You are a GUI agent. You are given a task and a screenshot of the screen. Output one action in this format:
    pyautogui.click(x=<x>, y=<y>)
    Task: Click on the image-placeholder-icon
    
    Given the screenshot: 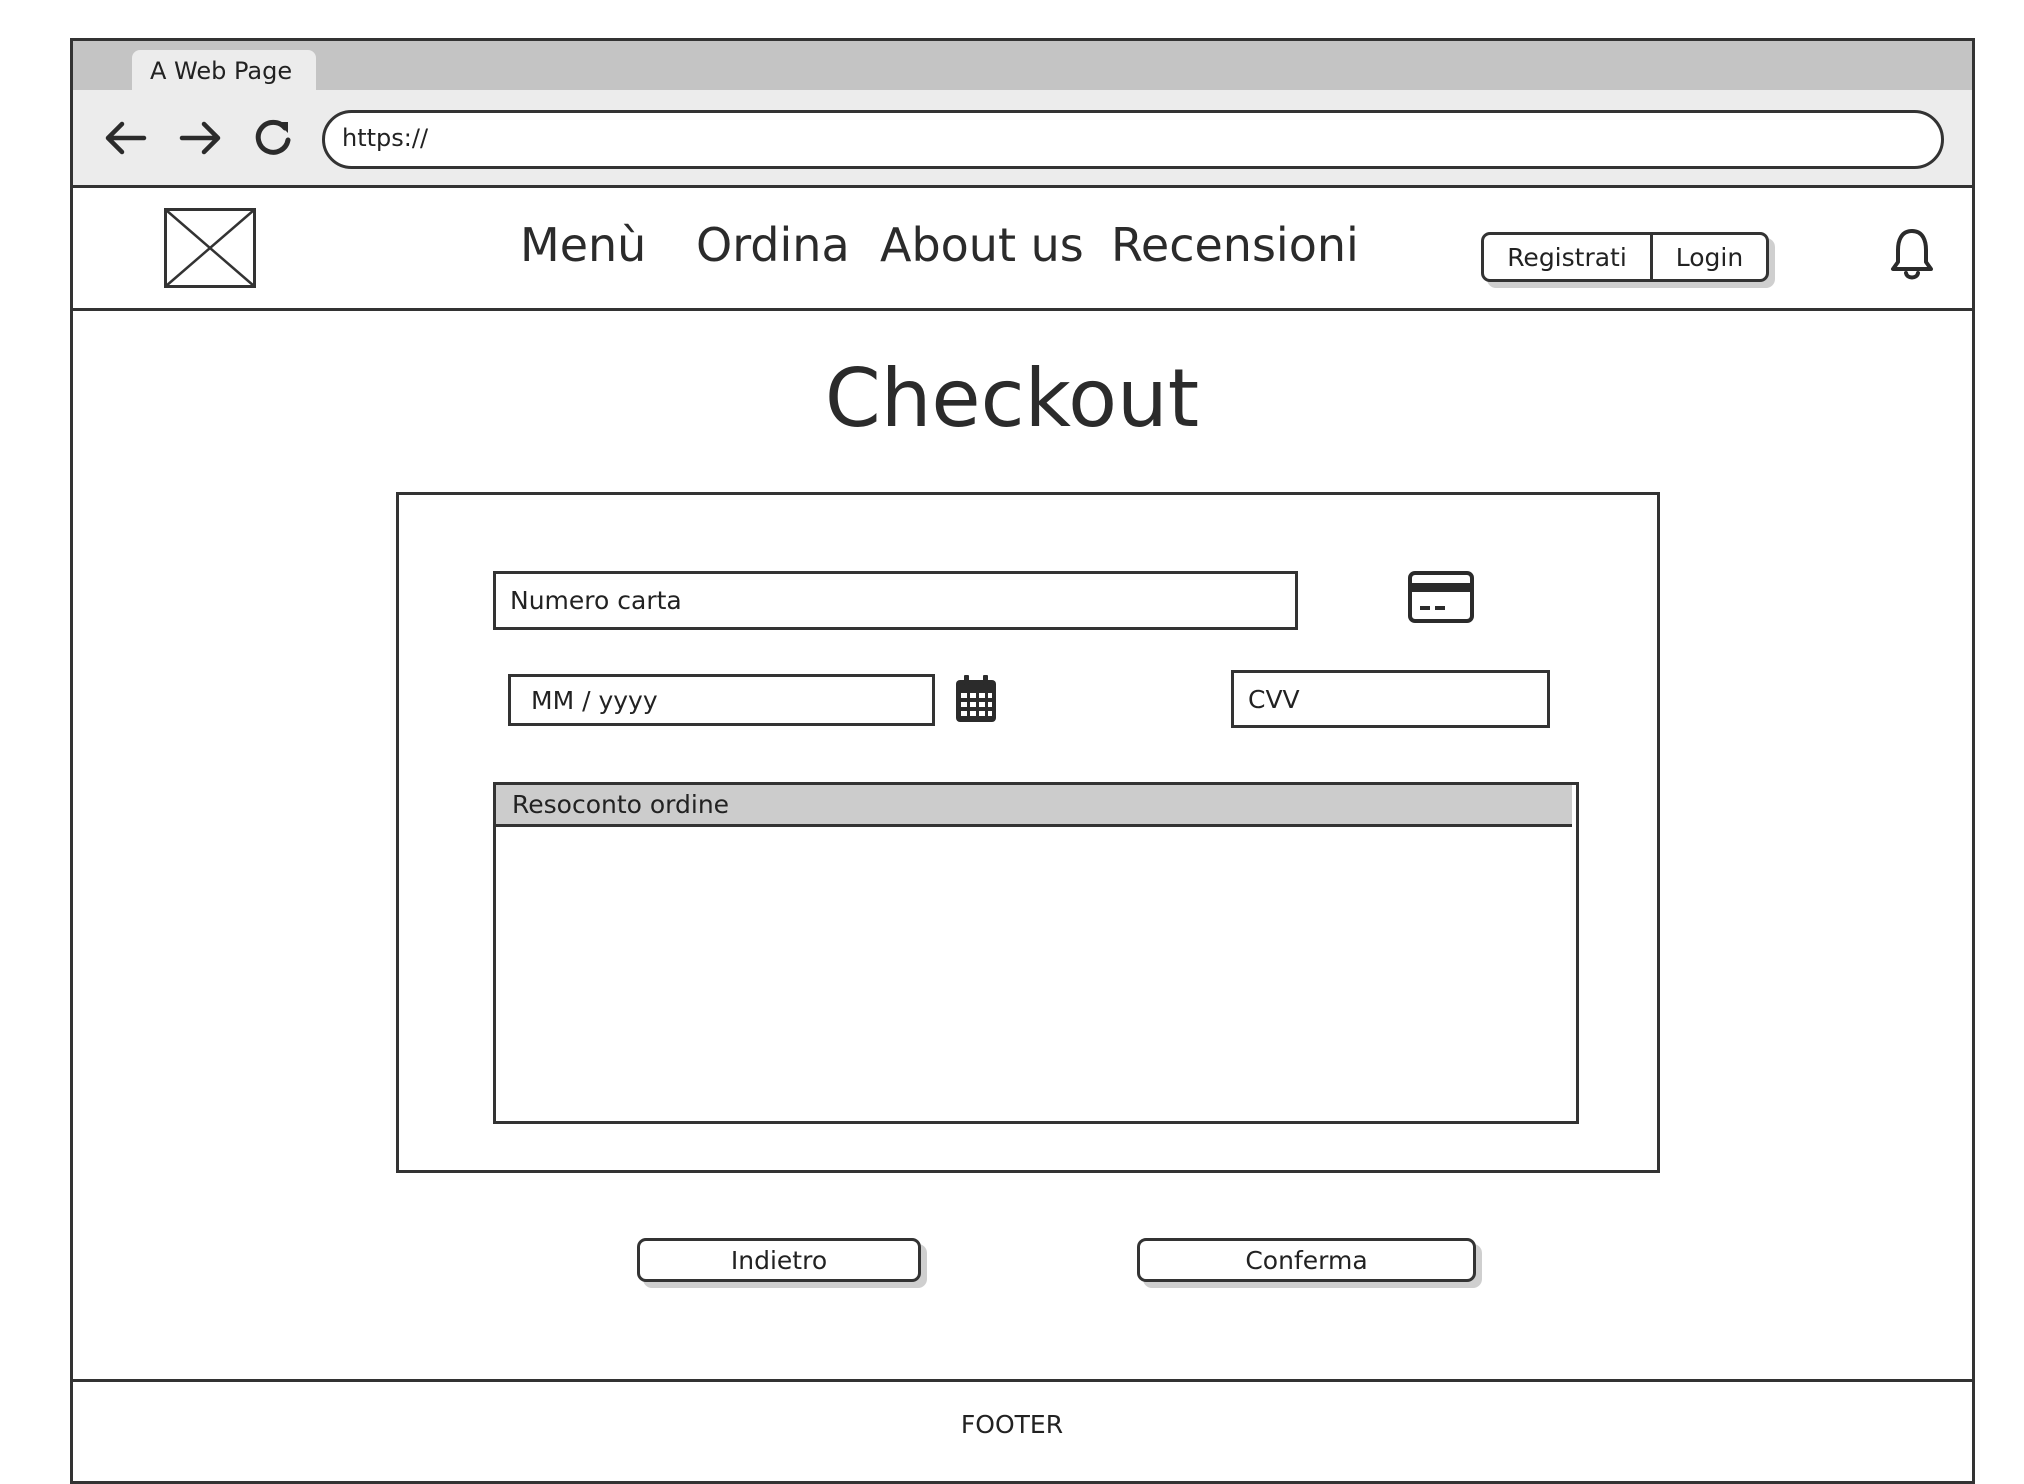 What is the action you would take?
    pyautogui.click(x=210, y=248)
    